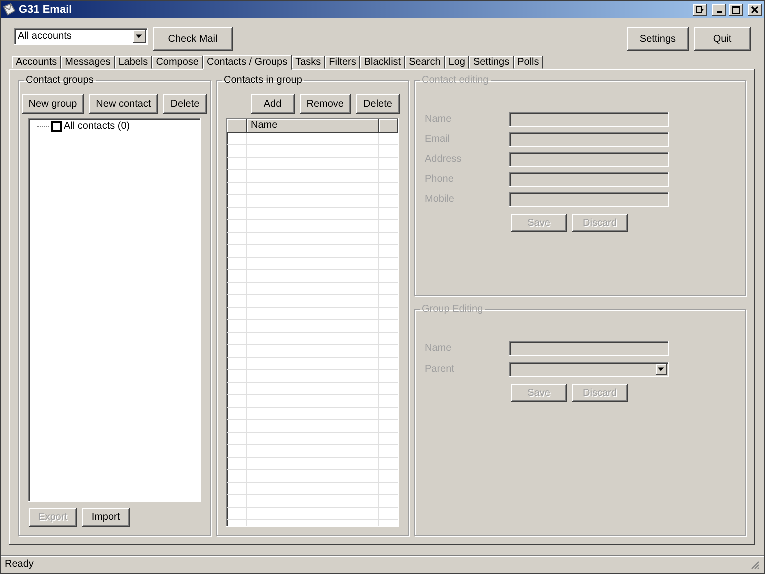  I want to click on tab: Settings, so click(491, 62).